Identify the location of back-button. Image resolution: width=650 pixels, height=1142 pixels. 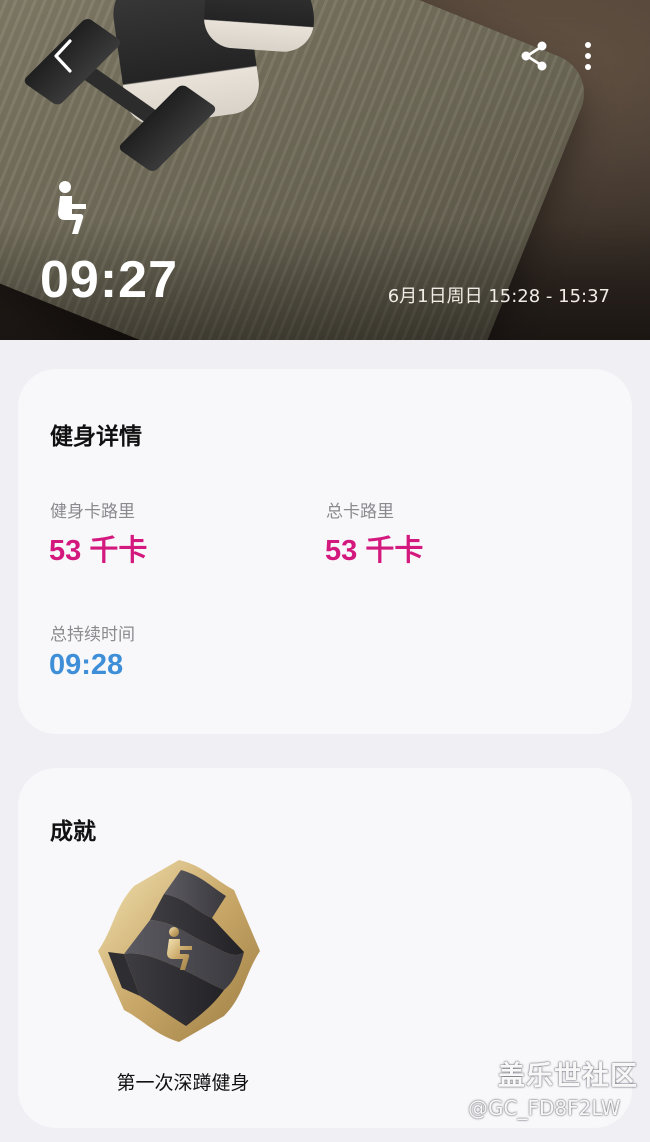
(63, 56).